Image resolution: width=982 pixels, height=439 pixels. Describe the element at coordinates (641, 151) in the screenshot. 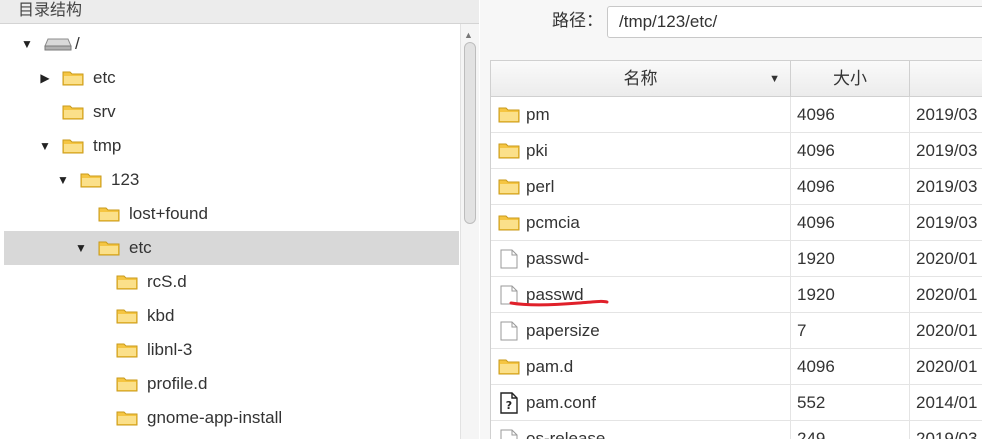

I see `file-name-cell: pki` at that location.